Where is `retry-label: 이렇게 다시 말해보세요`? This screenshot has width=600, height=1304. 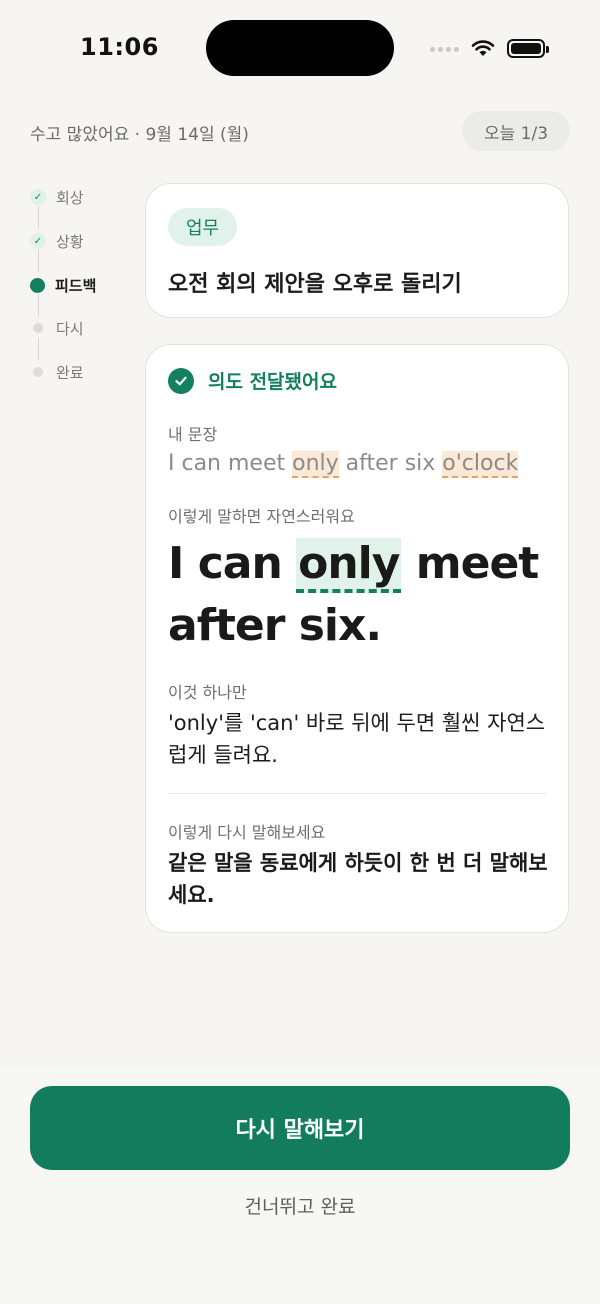 retry-label: 이렇게 다시 말해보세요 is located at coordinates (247, 832).